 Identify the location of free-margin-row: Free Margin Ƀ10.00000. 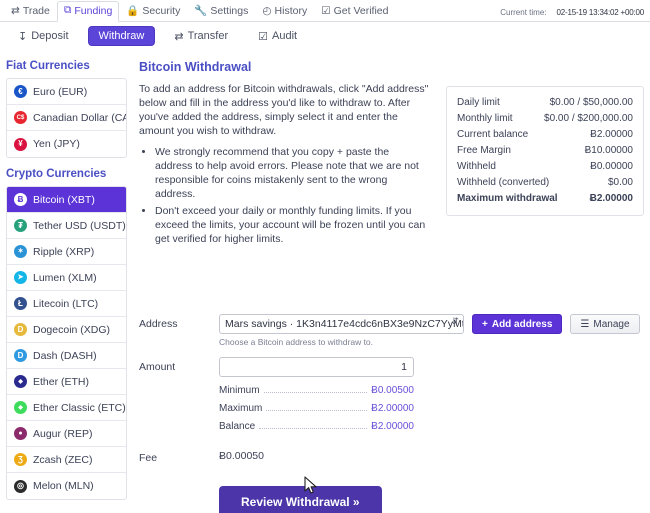
(545, 151).